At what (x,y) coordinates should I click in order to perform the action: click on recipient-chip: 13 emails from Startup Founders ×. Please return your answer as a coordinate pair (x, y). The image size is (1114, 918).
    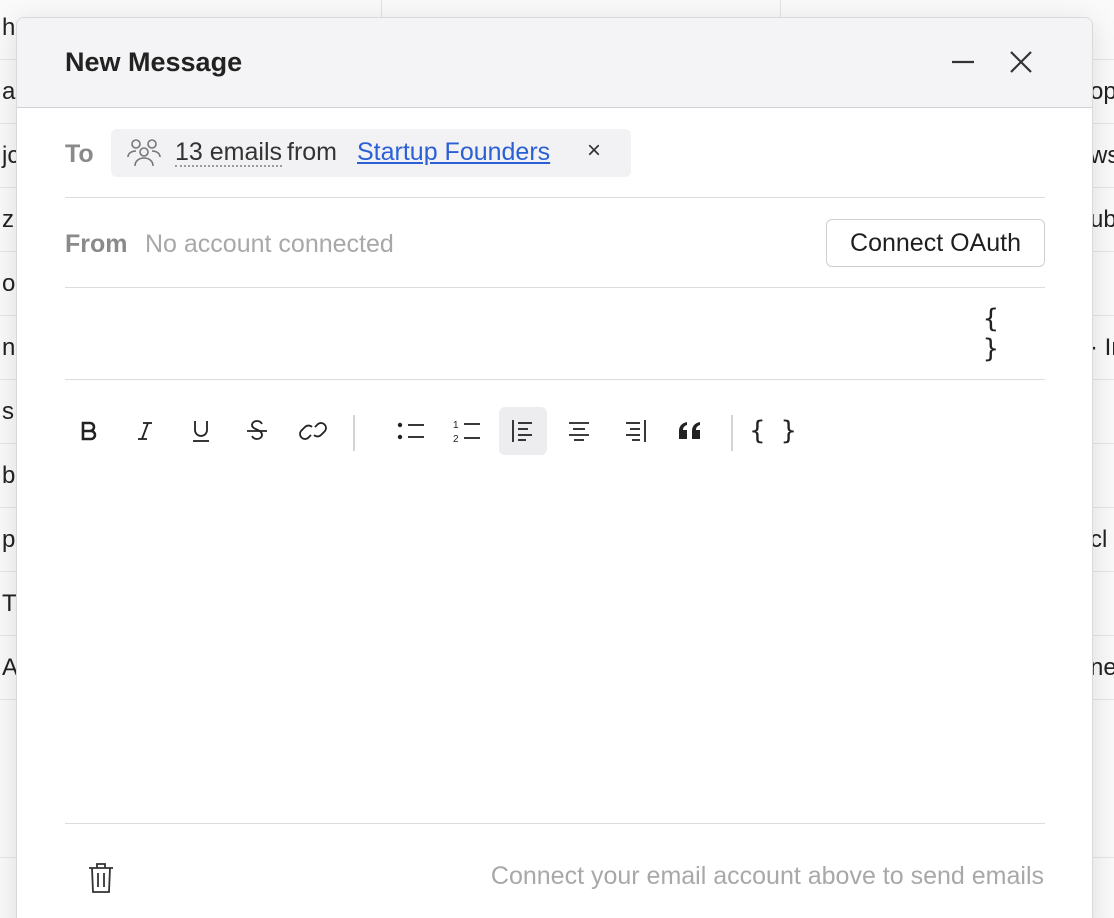
    Looking at the image, I should click on (371, 153).